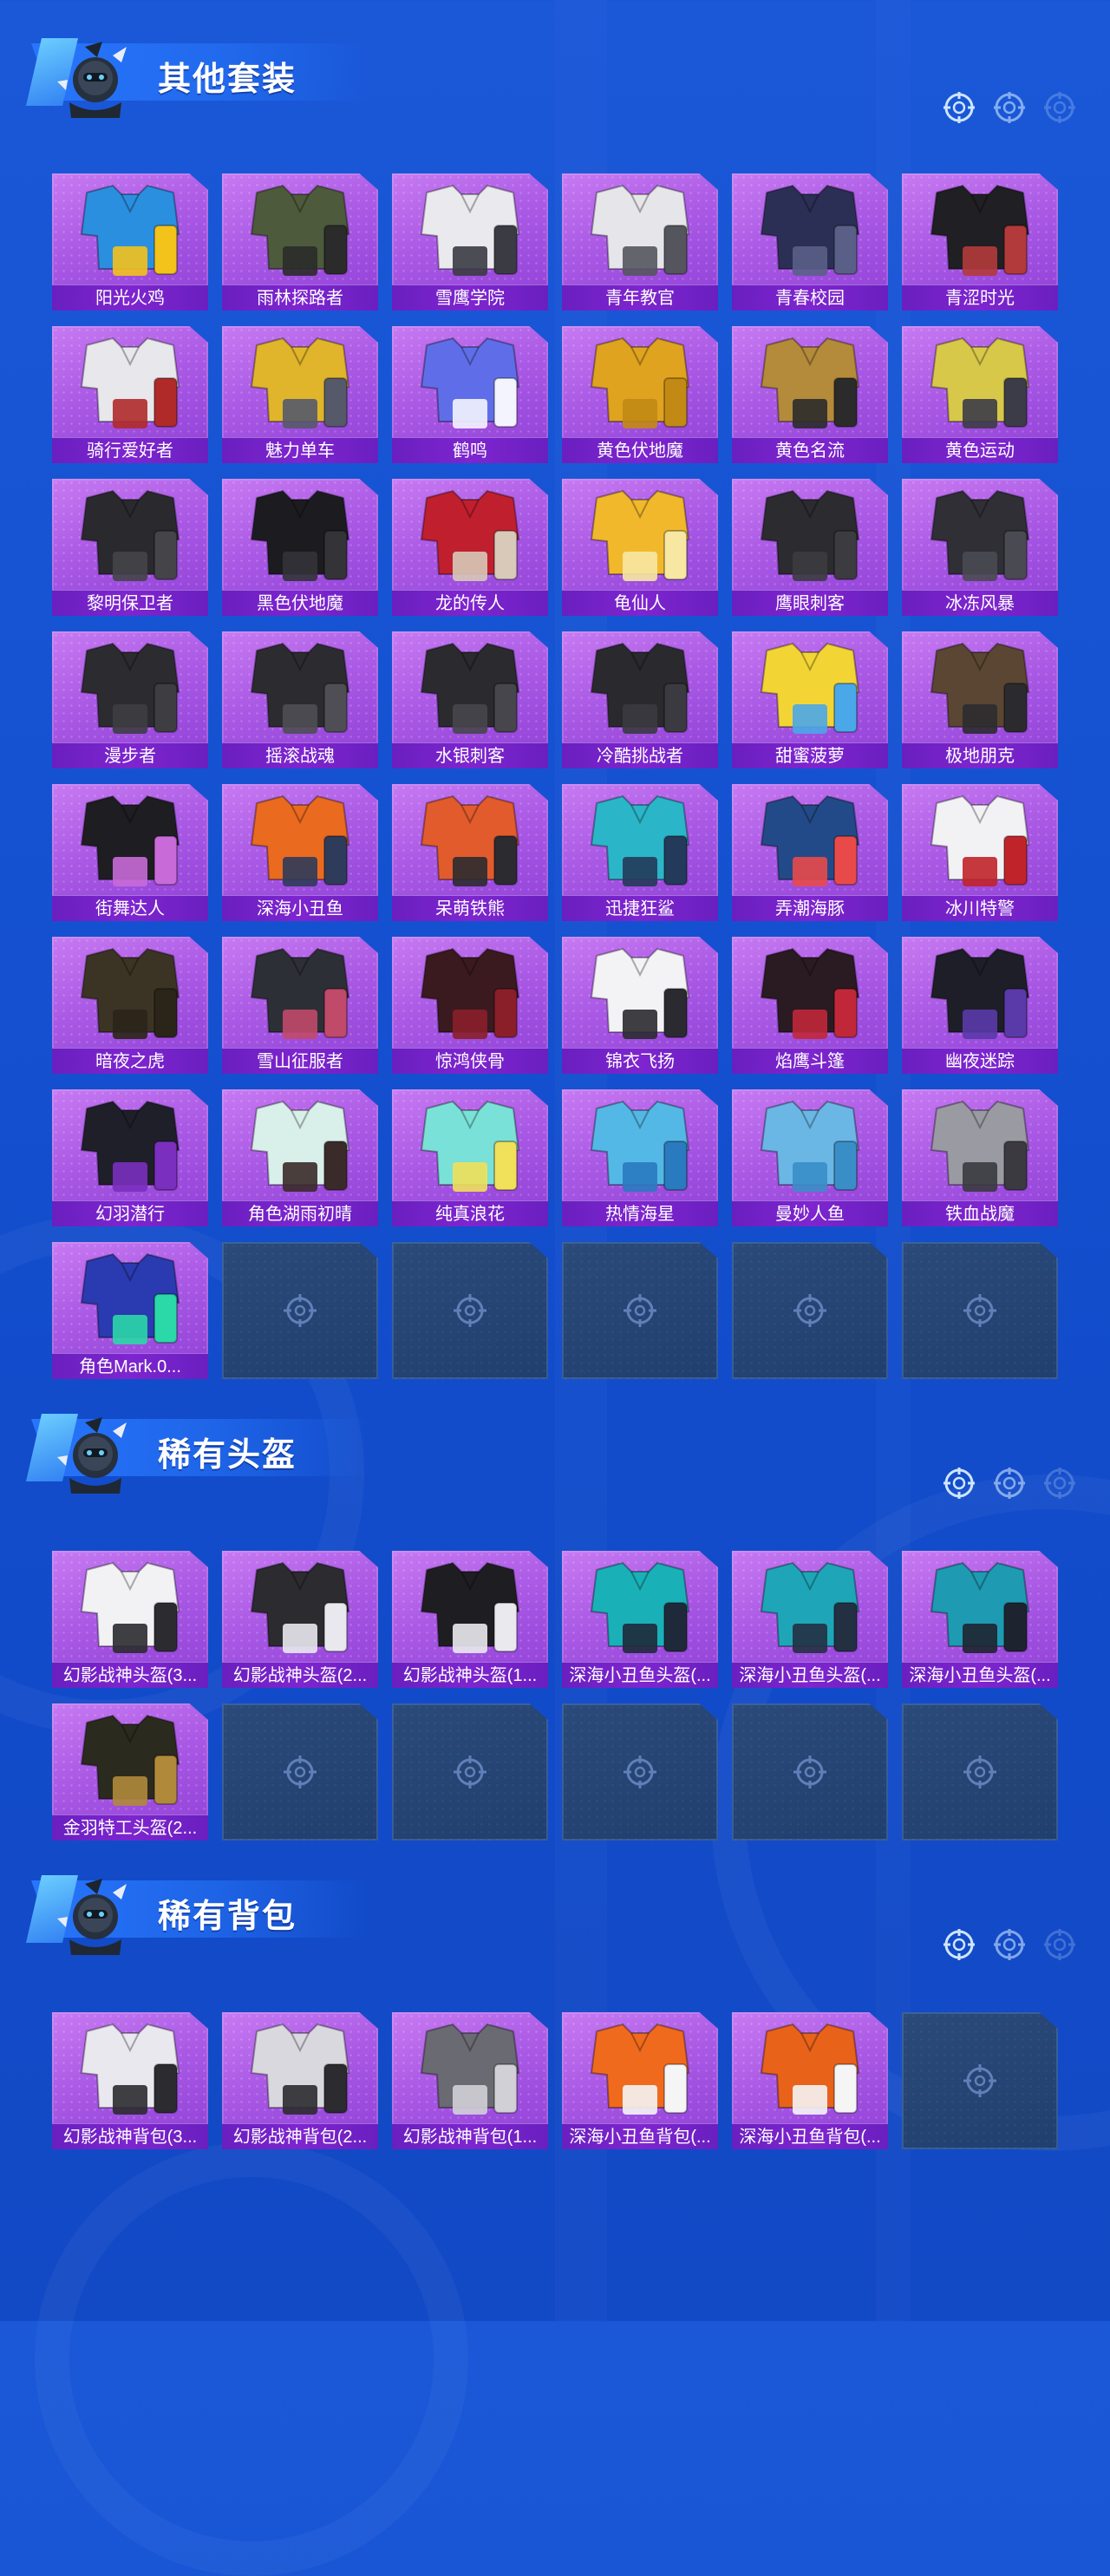 This screenshot has width=1110, height=2576. What do you see at coordinates (130, 852) in the screenshot?
I see `item-card: 街舞达人` at bounding box center [130, 852].